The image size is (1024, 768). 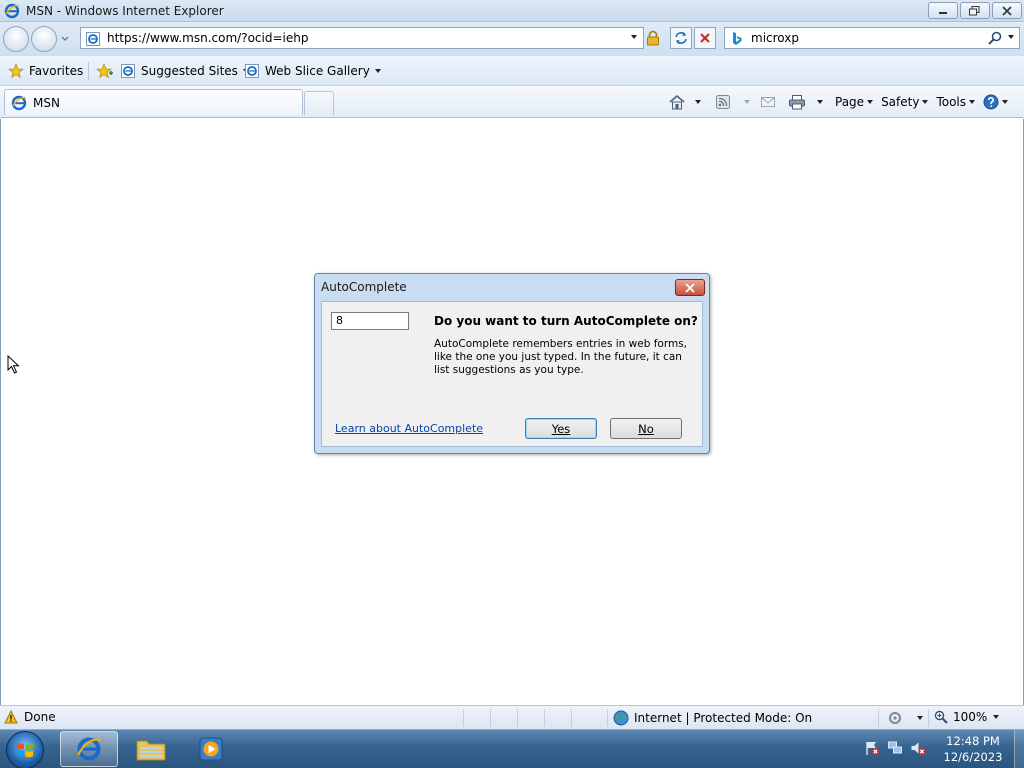 I want to click on sample-entry-field: 8, so click(x=370, y=321).